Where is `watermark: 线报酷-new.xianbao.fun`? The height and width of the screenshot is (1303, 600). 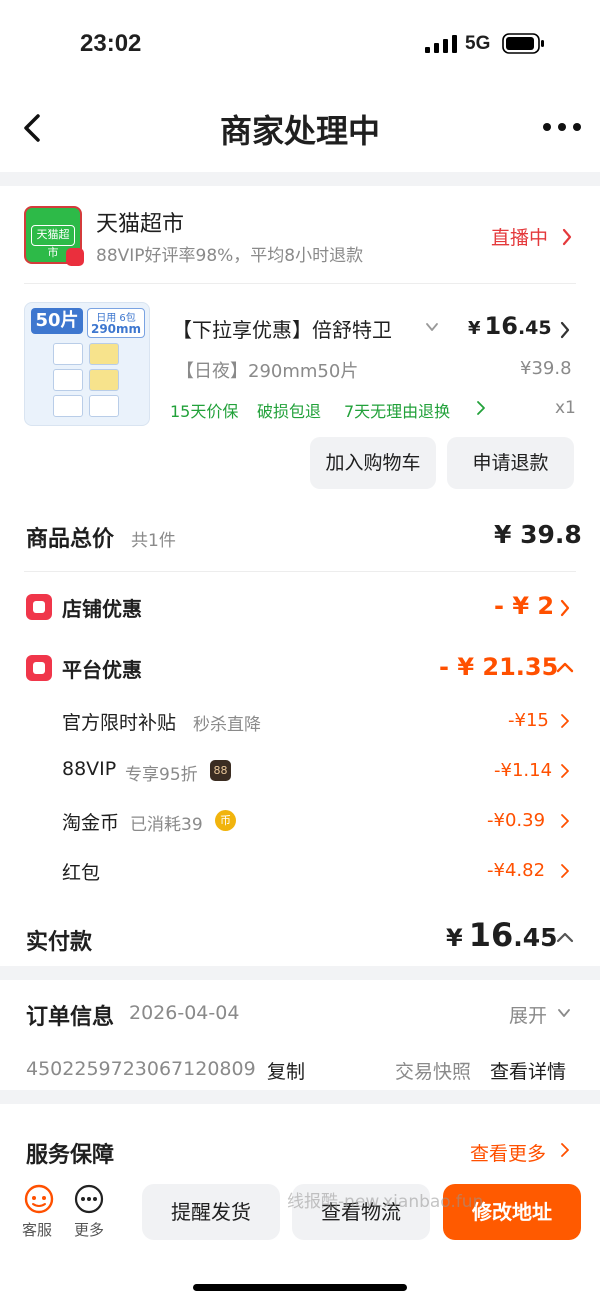
watermark: 线报酷-new.xianbao.fun is located at coordinates (385, 1202).